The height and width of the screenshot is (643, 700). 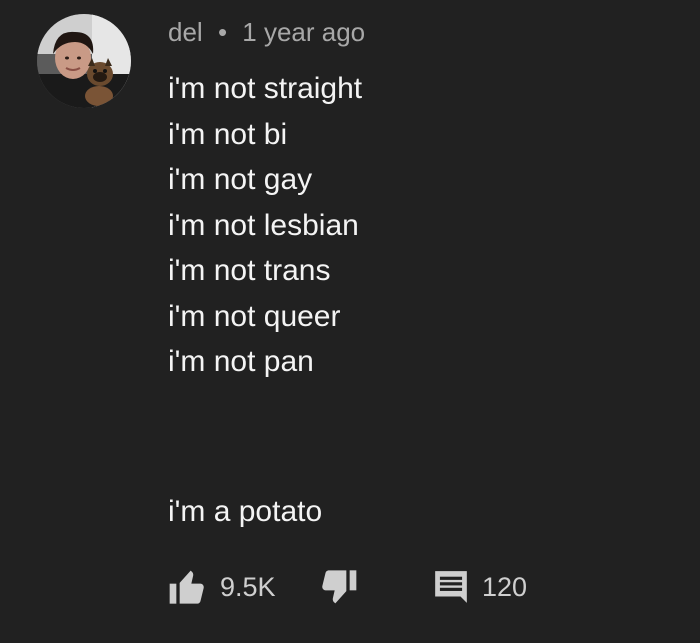 I want to click on comment-line: i'm not bi, so click(x=228, y=134).